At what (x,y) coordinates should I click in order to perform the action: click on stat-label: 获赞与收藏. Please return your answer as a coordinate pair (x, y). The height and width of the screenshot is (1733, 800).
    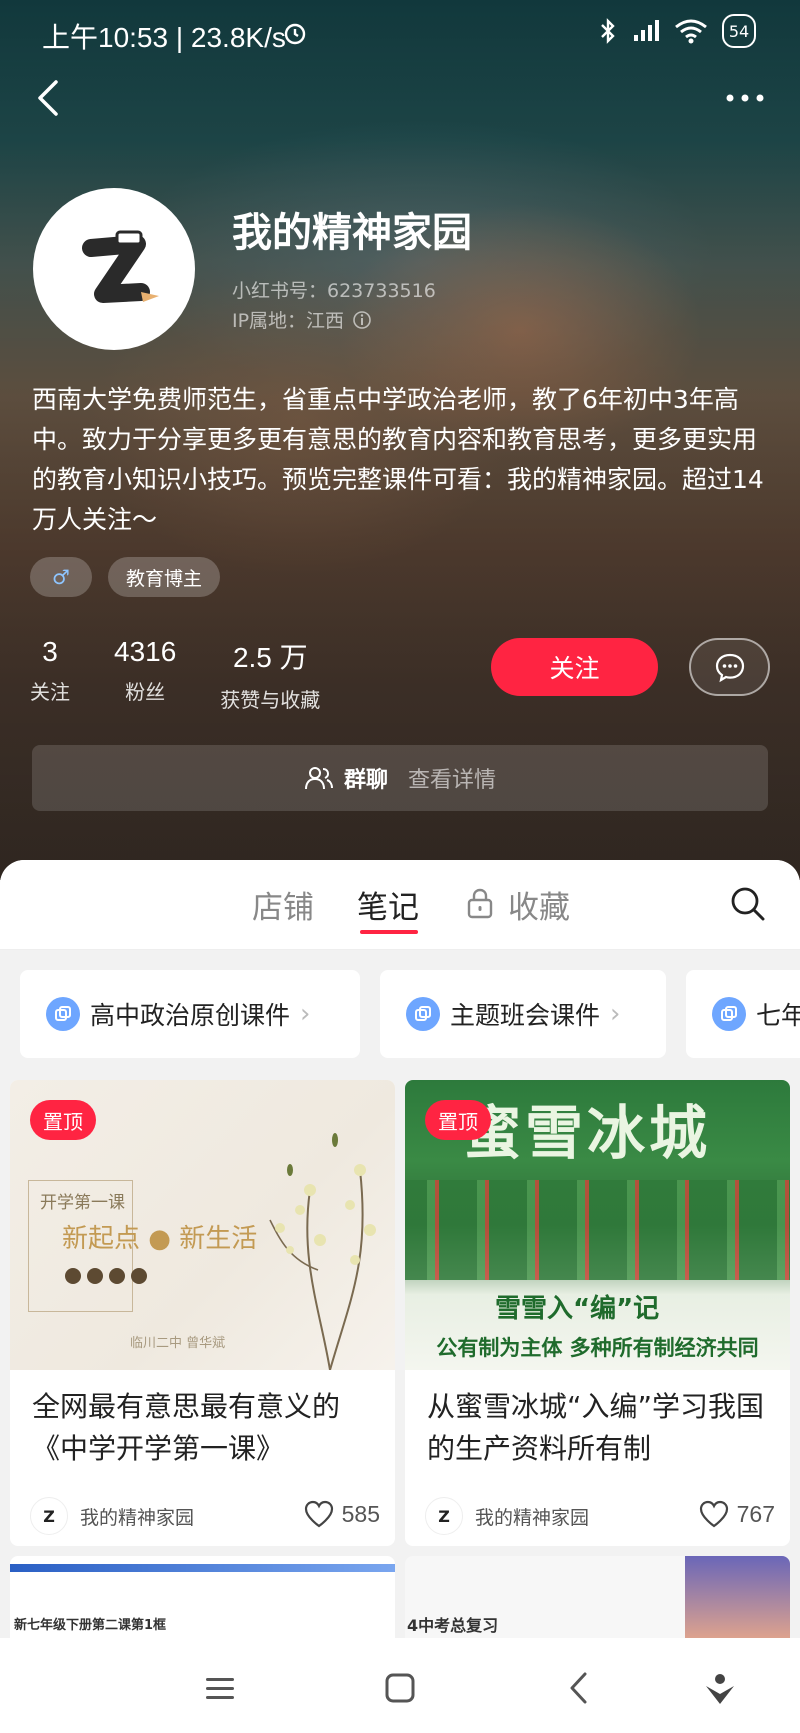
    Looking at the image, I should click on (270, 700).